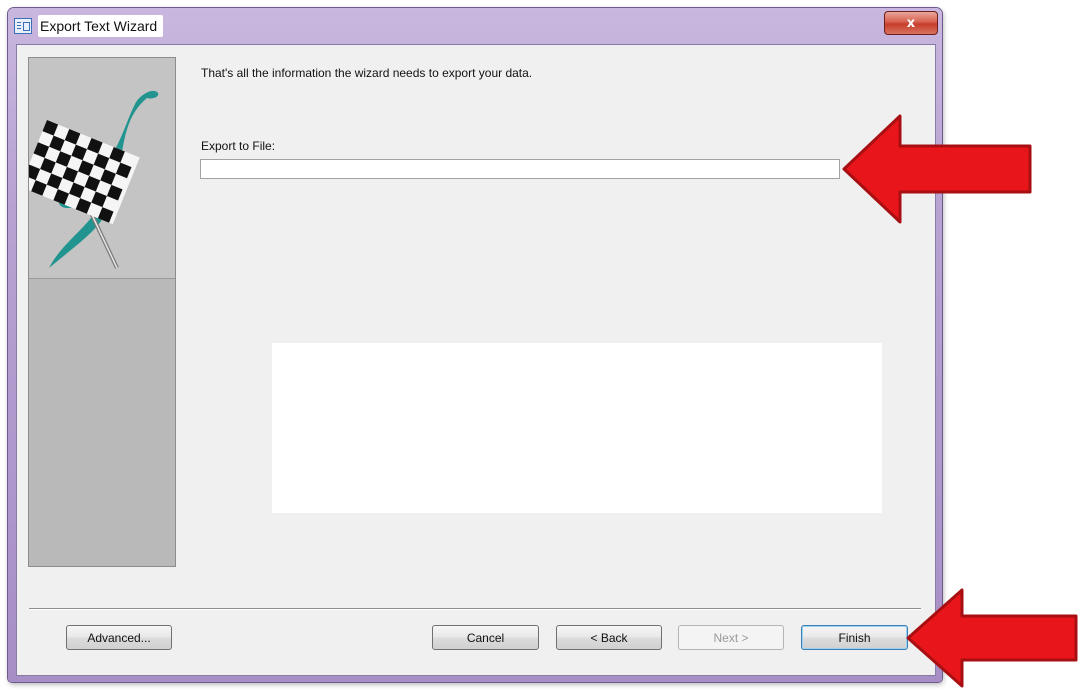  What do you see at coordinates (101, 26) in the screenshot?
I see `window-title: Export Text Wizard` at bounding box center [101, 26].